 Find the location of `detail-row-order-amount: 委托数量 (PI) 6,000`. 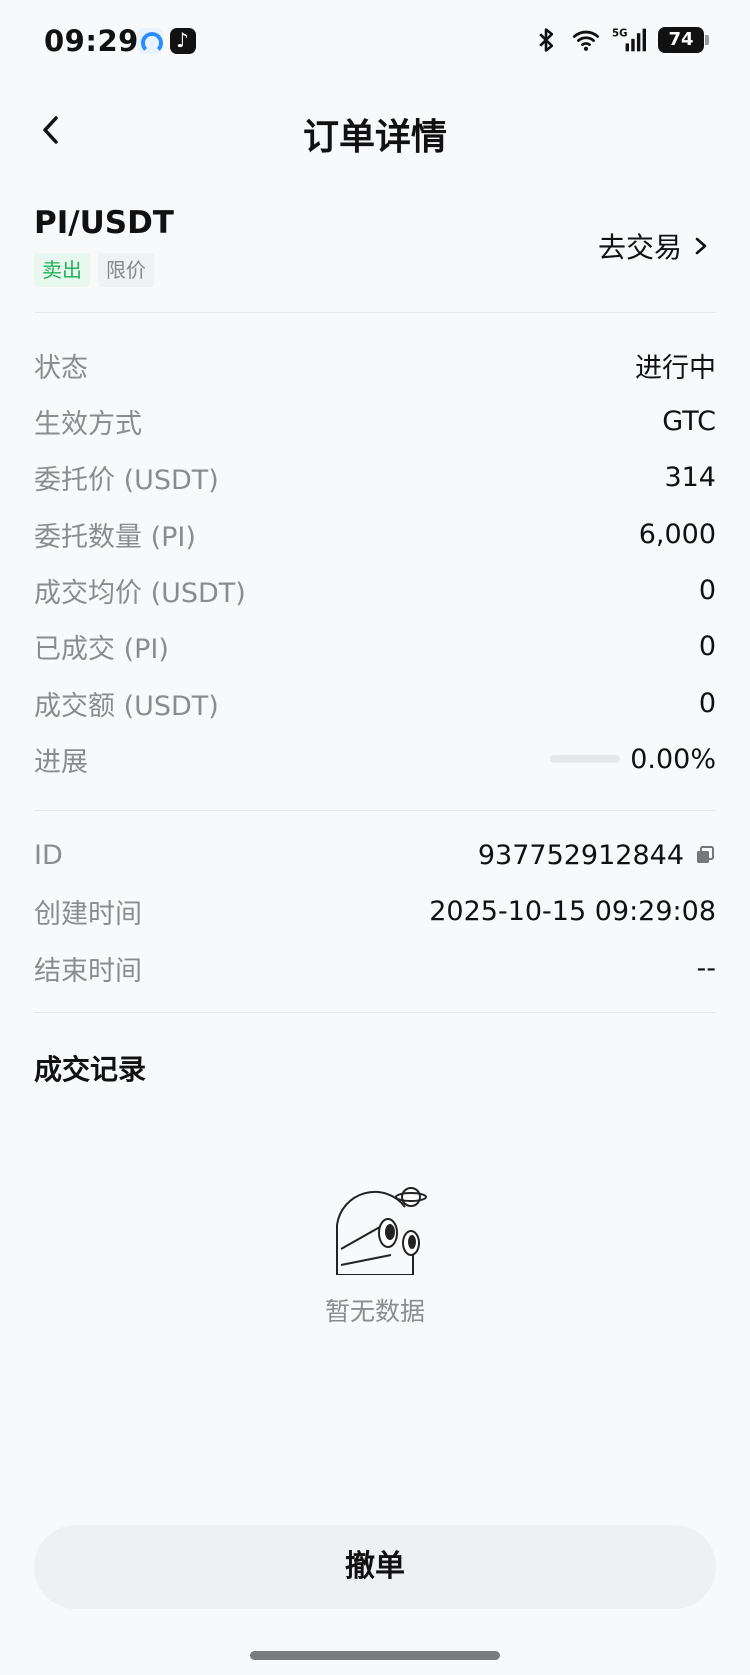

detail-row-order-amount: 委托数量 (PI) 6,000 is located at coordinates (375, 534).